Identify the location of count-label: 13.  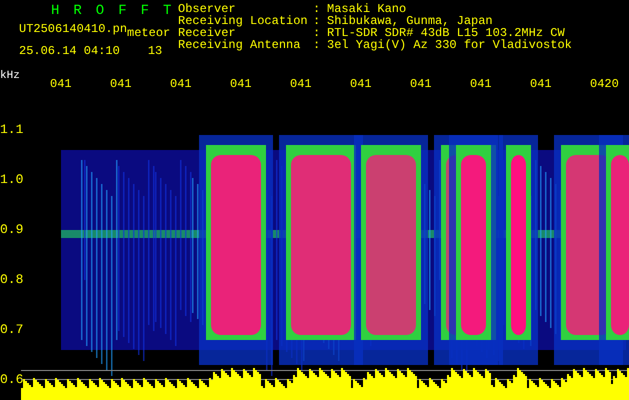
(155, 51).